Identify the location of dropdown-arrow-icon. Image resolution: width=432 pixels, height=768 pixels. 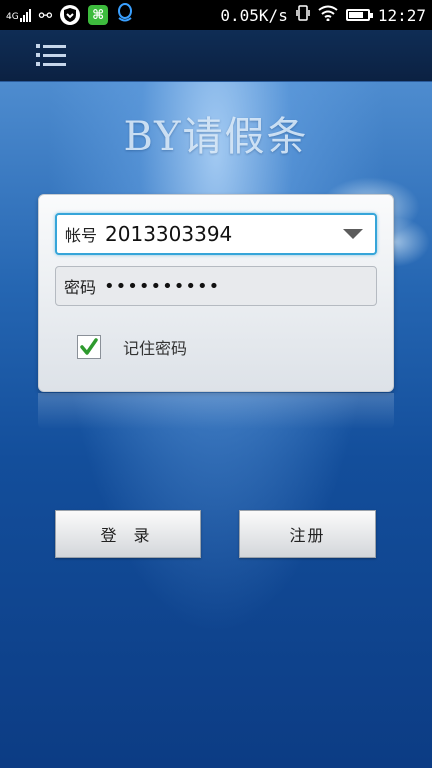
(353, 234).